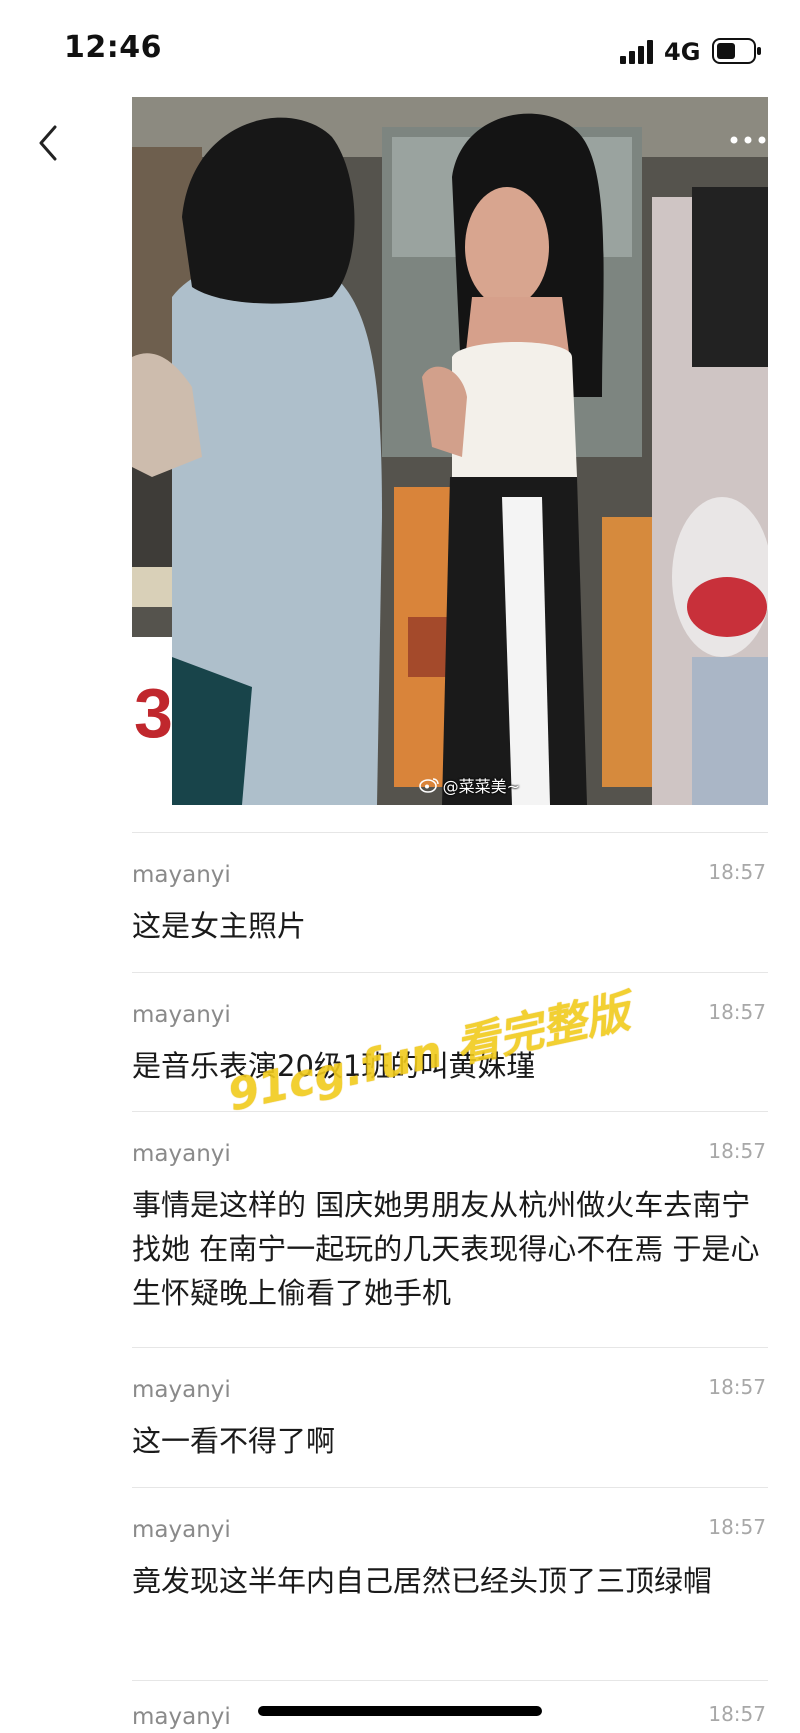  What do you see at coordinates (234, 1441) in the screenshot?
I see `message-text: 这一看不得了啊` at bounding box center [234, 1441].